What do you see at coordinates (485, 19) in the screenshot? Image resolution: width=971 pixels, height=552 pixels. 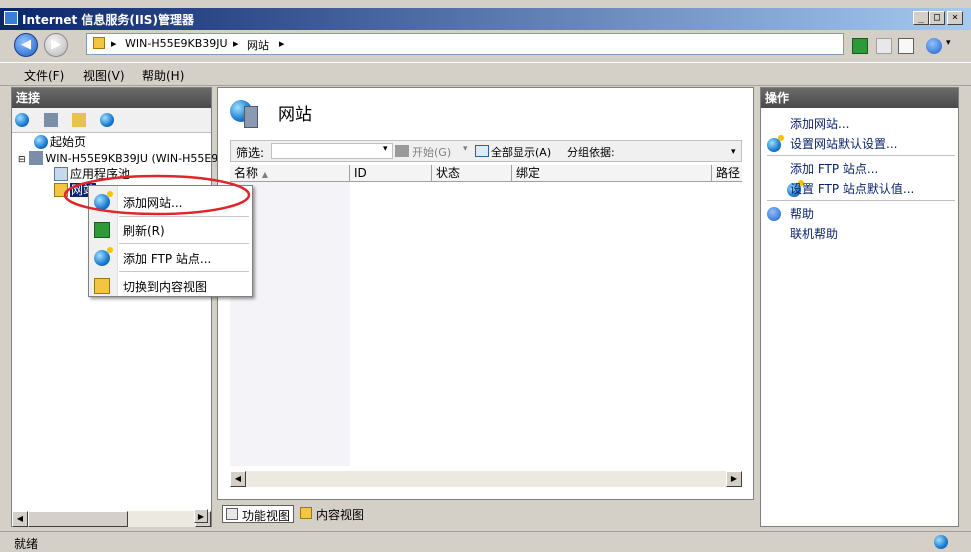 I see `title-bar: Internet 信息服务(IIS)管理器 _ □ ×` at bounding box center [485, 19].